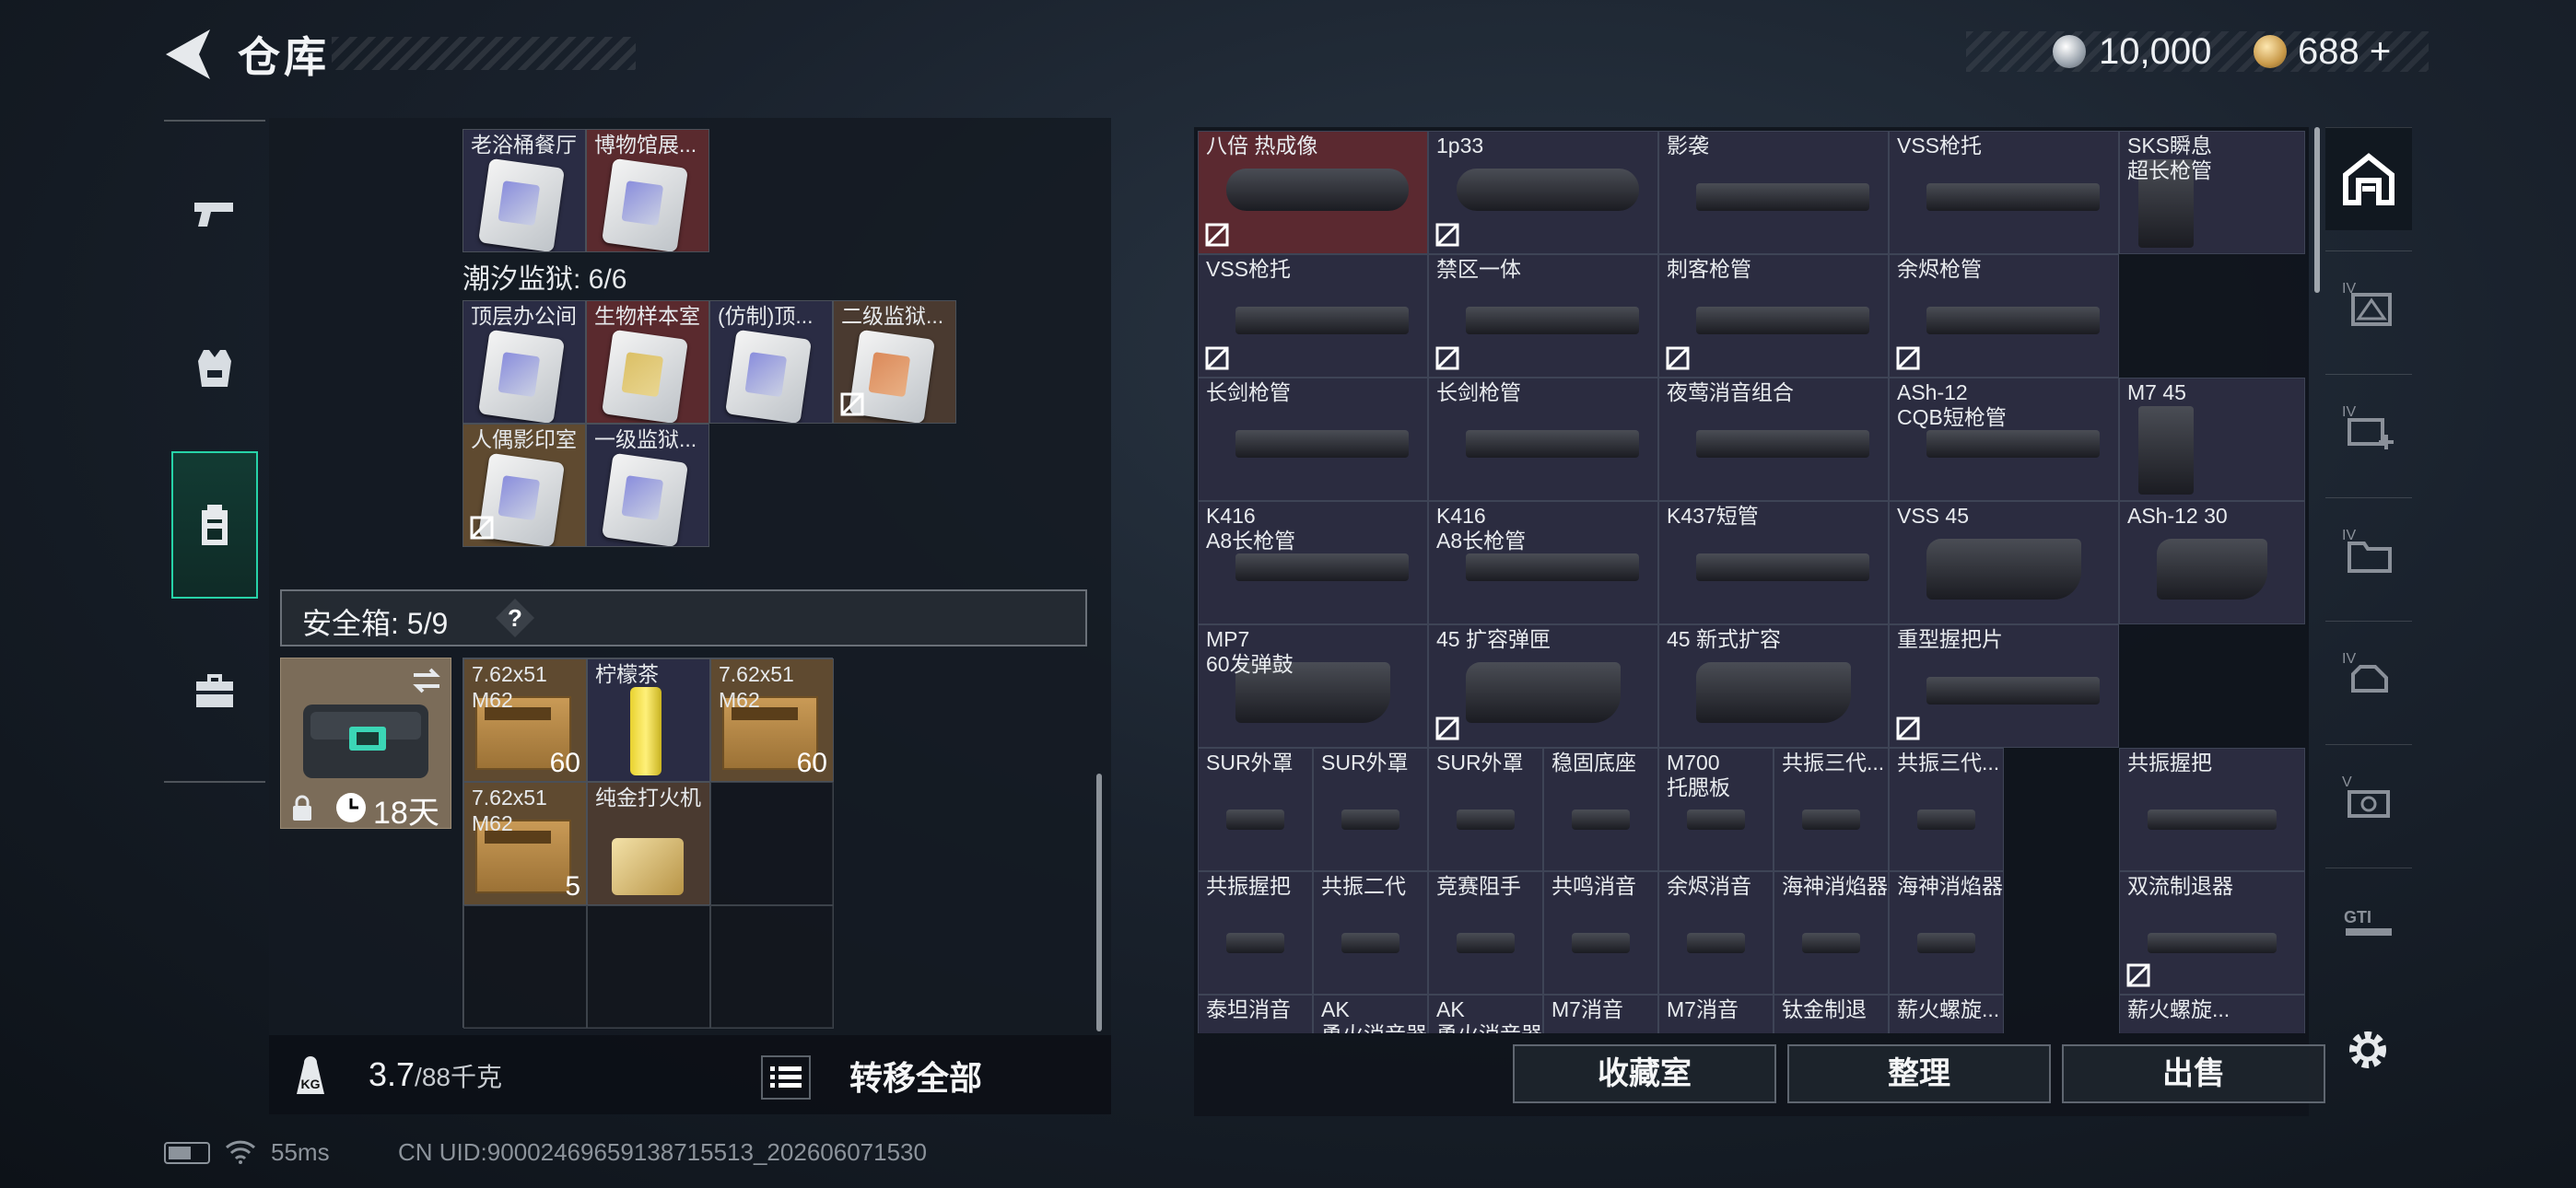 Image resolution: width=2576 pixels, height=1188 pixels. What do you see at coordinates (2317, 210) in the screenshot?
I see `warehouse-scrollbar` at bounding box center [2317, 210].